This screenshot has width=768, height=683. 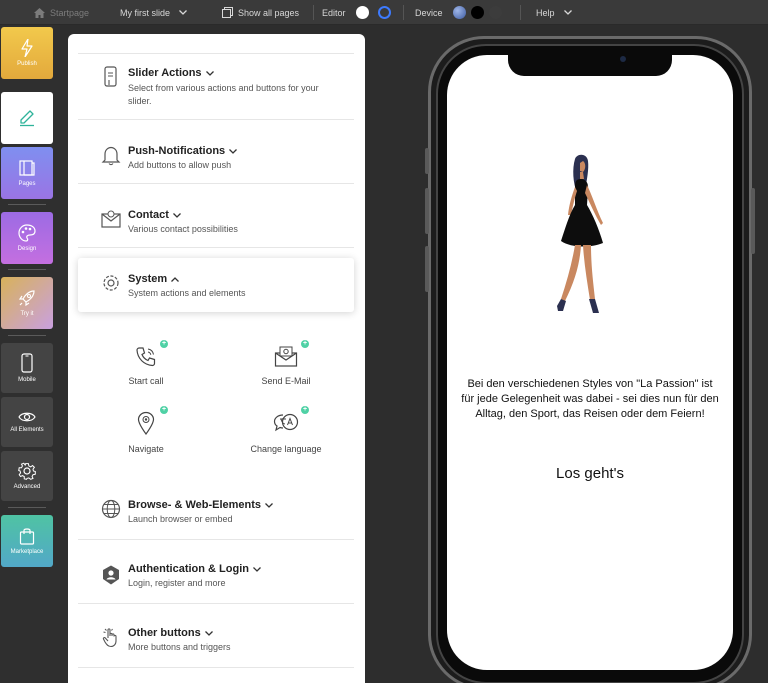 I want to click on category-other-buttons: Other buttons More buttons and triggers, so click(x=216, y=636).